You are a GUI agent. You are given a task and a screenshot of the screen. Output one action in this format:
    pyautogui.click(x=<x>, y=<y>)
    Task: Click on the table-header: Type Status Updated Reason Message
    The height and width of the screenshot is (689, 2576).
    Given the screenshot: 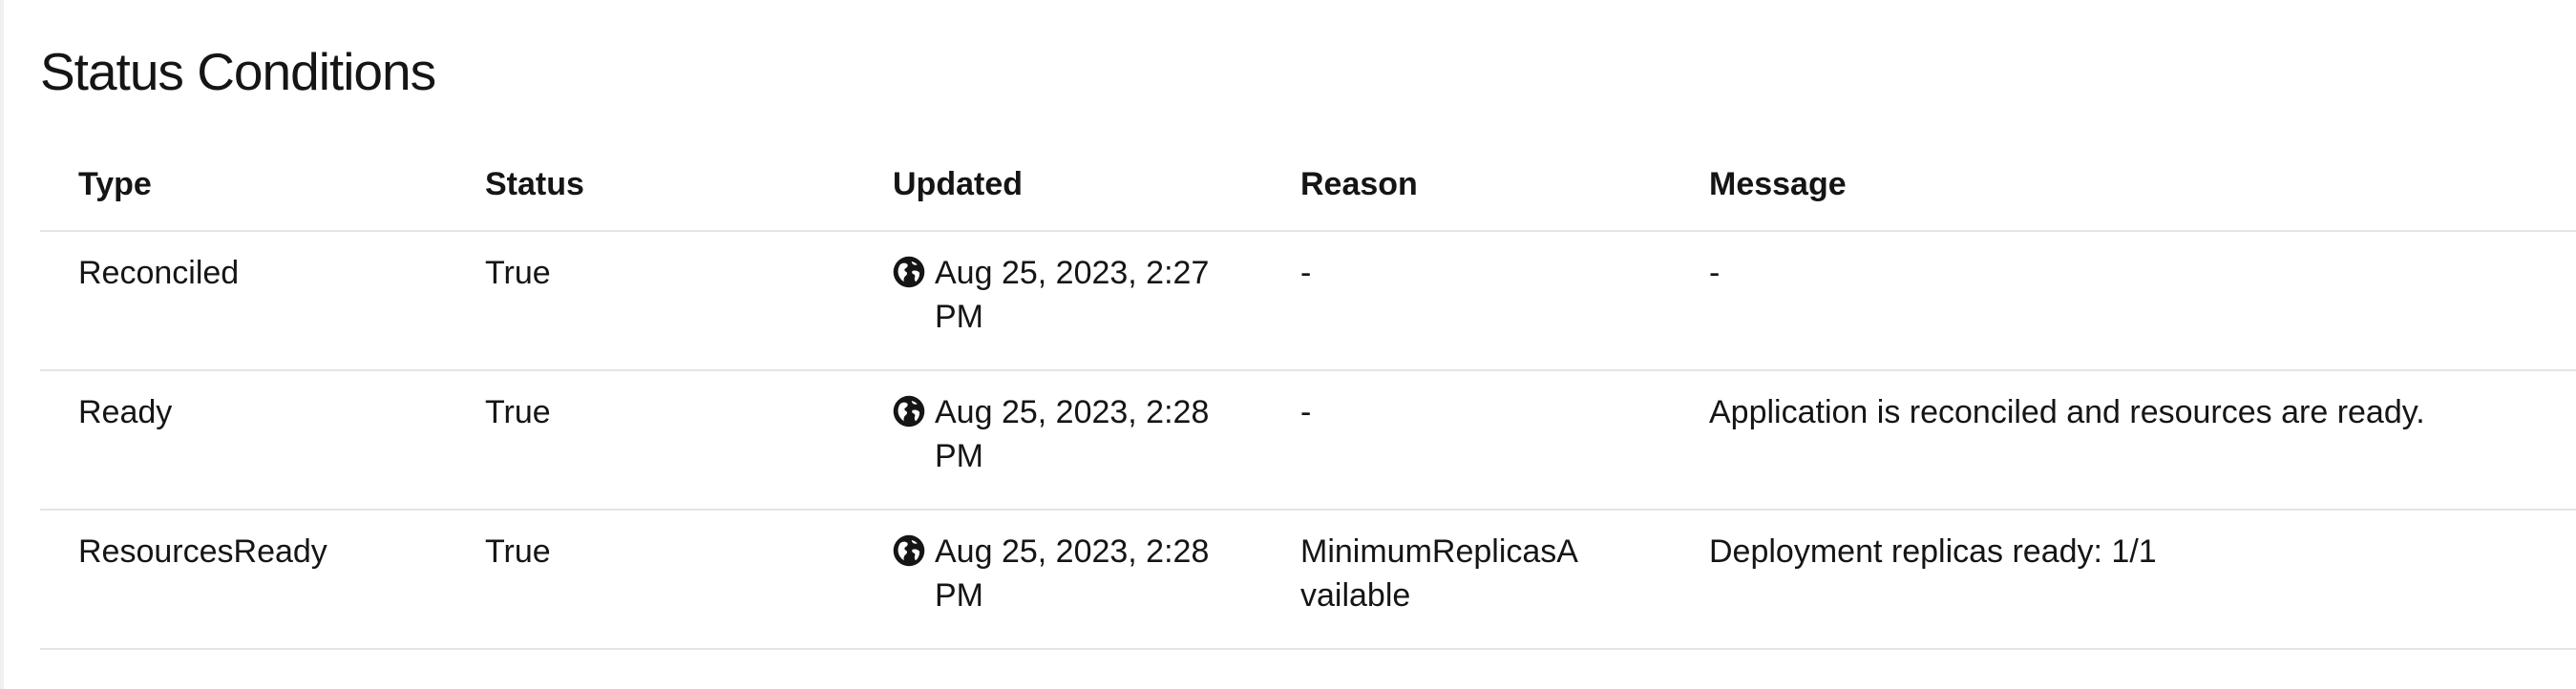 What is the action you would take?
    pyautogui.click(x=1308, y=187)
    